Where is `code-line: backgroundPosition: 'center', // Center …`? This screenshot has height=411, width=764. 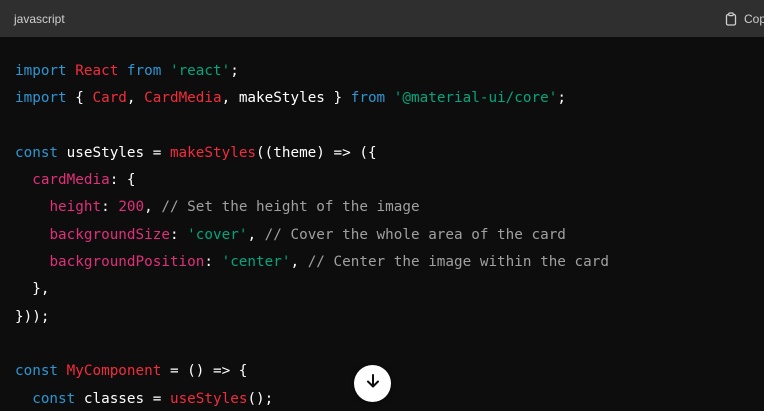
code-line: backgroundPosition: 'center', // Center … is located at coordinates (389, 262).